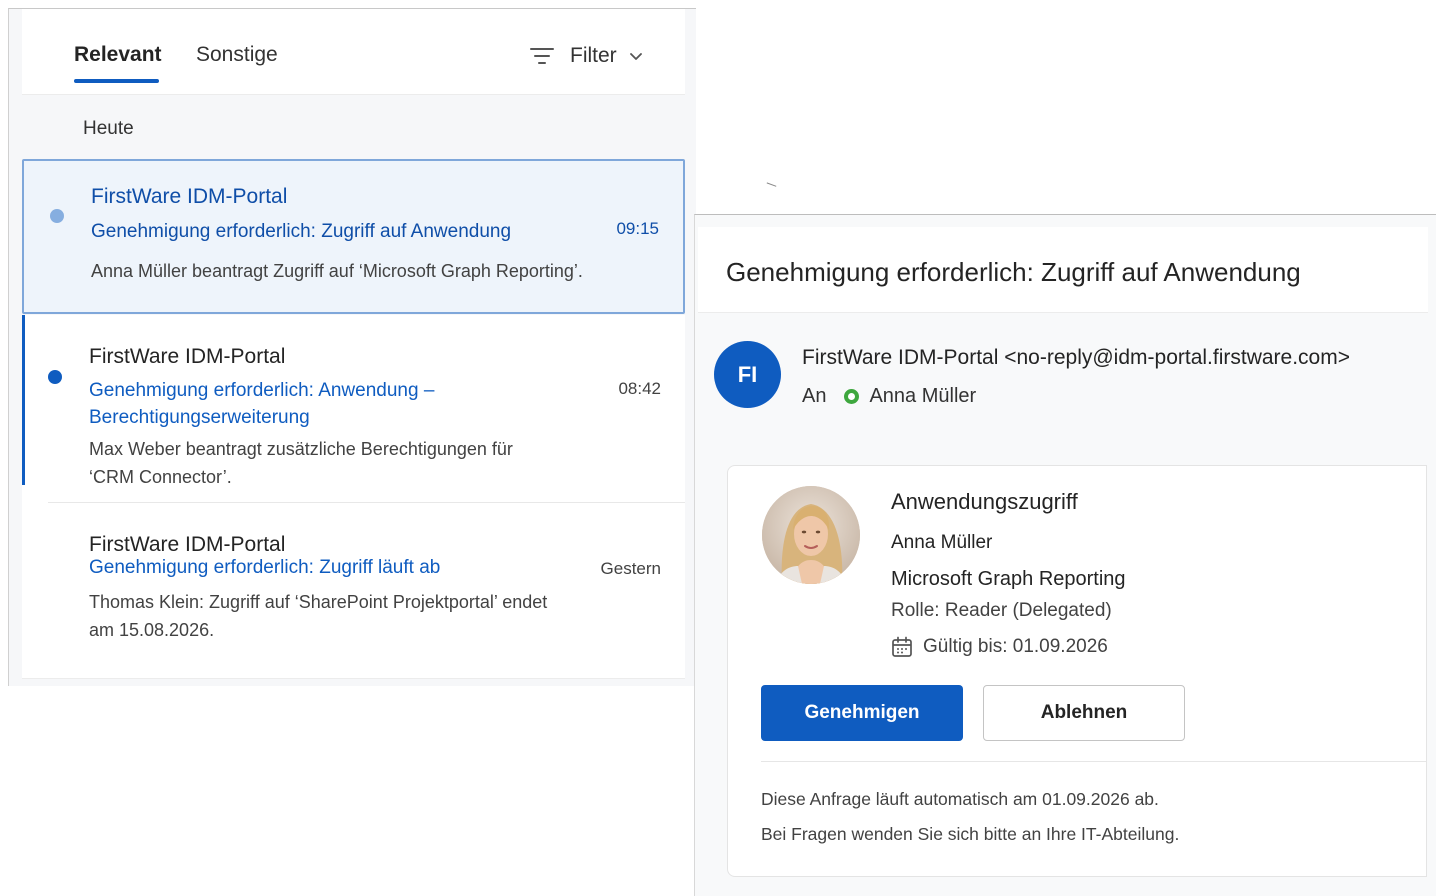 This screenshot has width=1436, height=896. What do you see at coordinates (630, 568) in the screenshot?
I see `mail-time: Gestern` at bounding box center [630, 568].